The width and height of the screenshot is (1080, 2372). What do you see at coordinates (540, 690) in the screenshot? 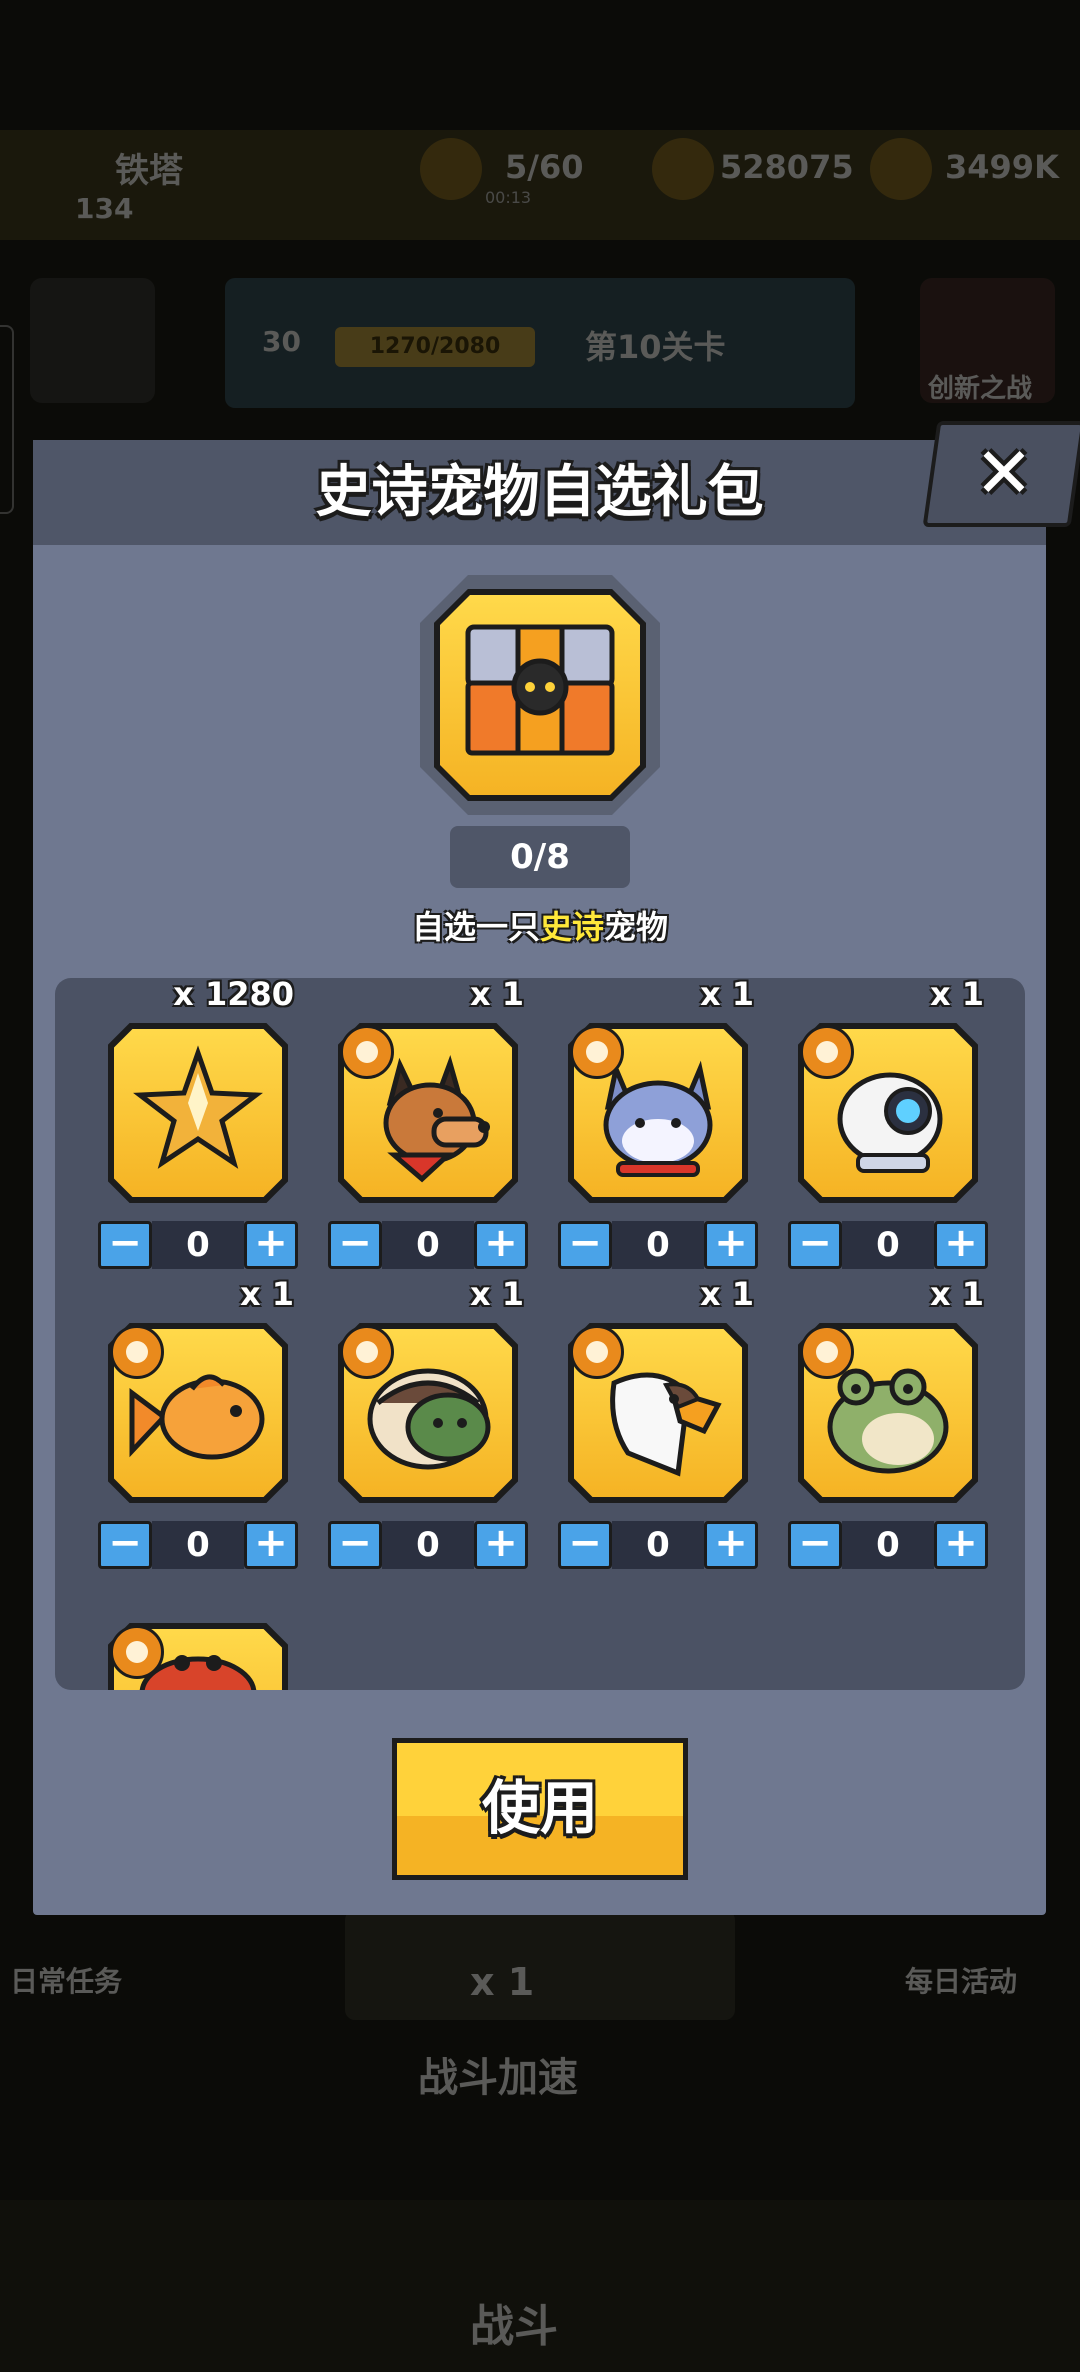
I see `chest-icon` at bounding box center [540, 690].